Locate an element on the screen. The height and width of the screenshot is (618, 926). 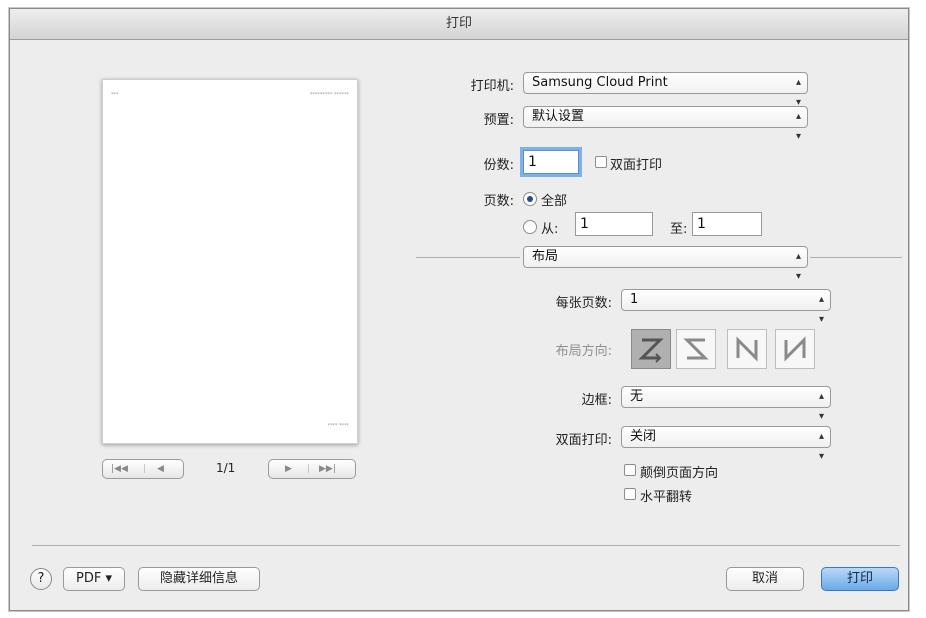
preview-header-left: *** is located at coordinates (115, 95).